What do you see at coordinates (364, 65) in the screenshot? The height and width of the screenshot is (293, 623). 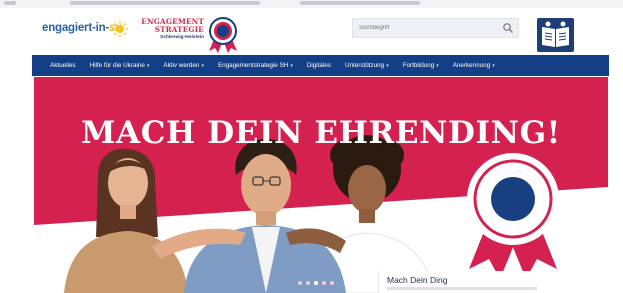 I see `nav-item-label: Unterstützung` at bounding box center [364, 65].